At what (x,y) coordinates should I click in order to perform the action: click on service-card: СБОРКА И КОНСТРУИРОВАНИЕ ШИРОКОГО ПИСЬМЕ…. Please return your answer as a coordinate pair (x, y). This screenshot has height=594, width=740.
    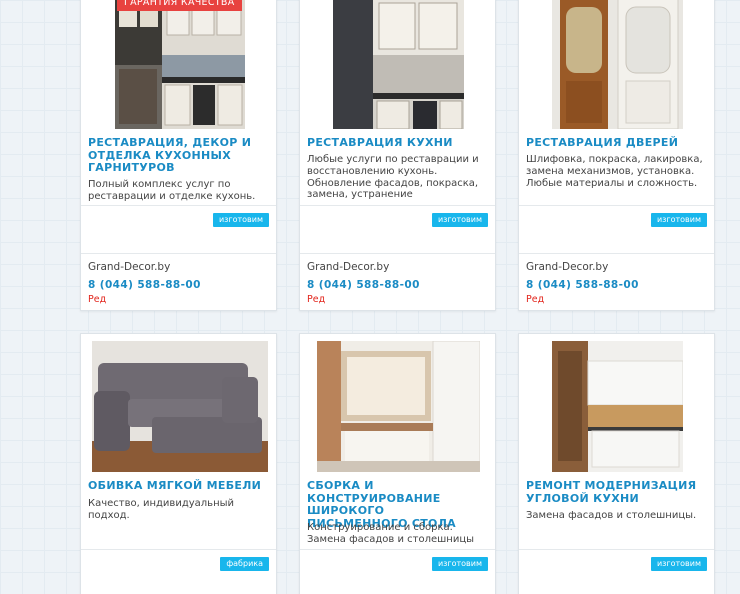
    Looking at the image, I should click on (397, 463).